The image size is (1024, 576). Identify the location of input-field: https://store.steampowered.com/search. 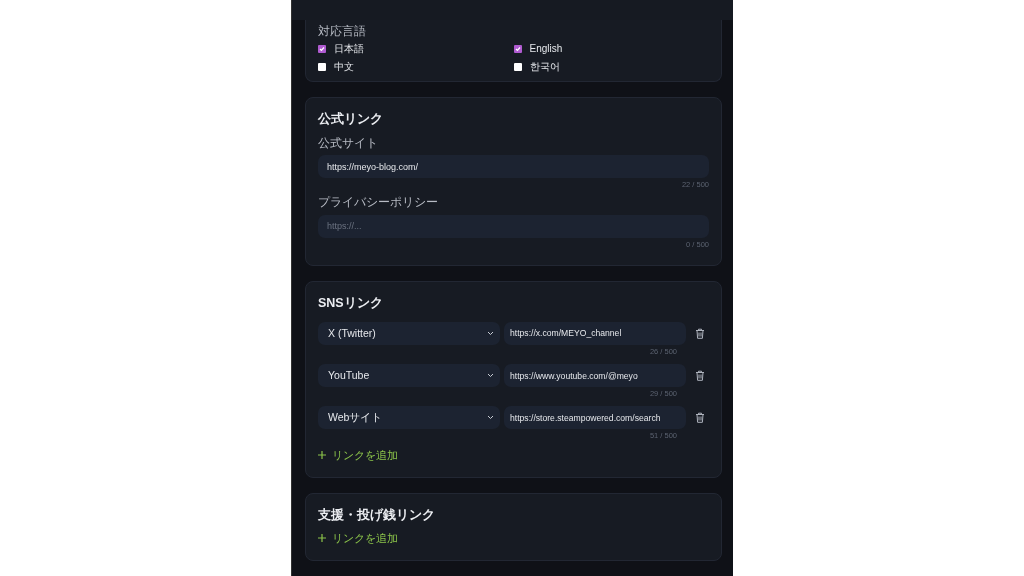
(595, 418).